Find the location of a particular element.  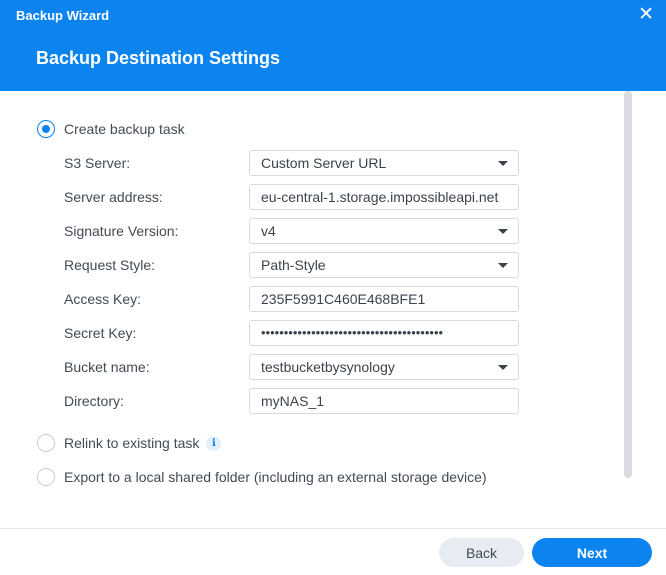

scrollbar is located at coordinates (628, 284).